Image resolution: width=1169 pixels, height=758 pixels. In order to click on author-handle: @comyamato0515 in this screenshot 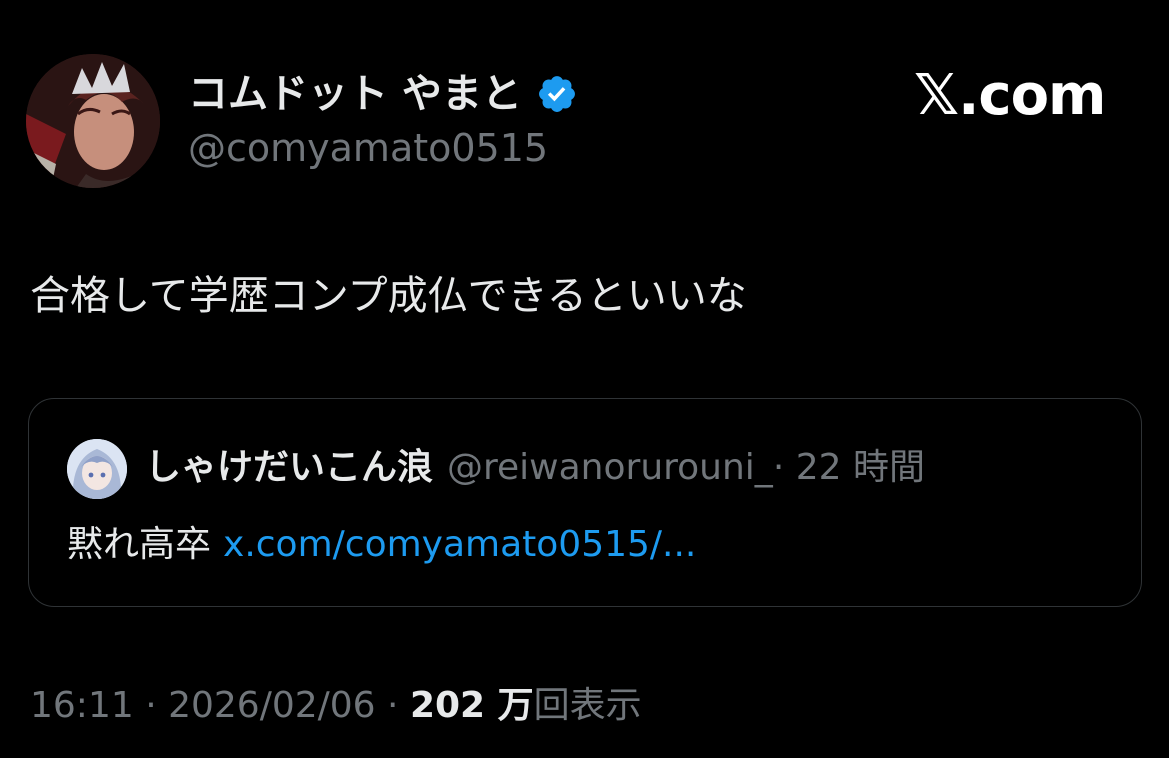, I will do `click(368, 148)`.